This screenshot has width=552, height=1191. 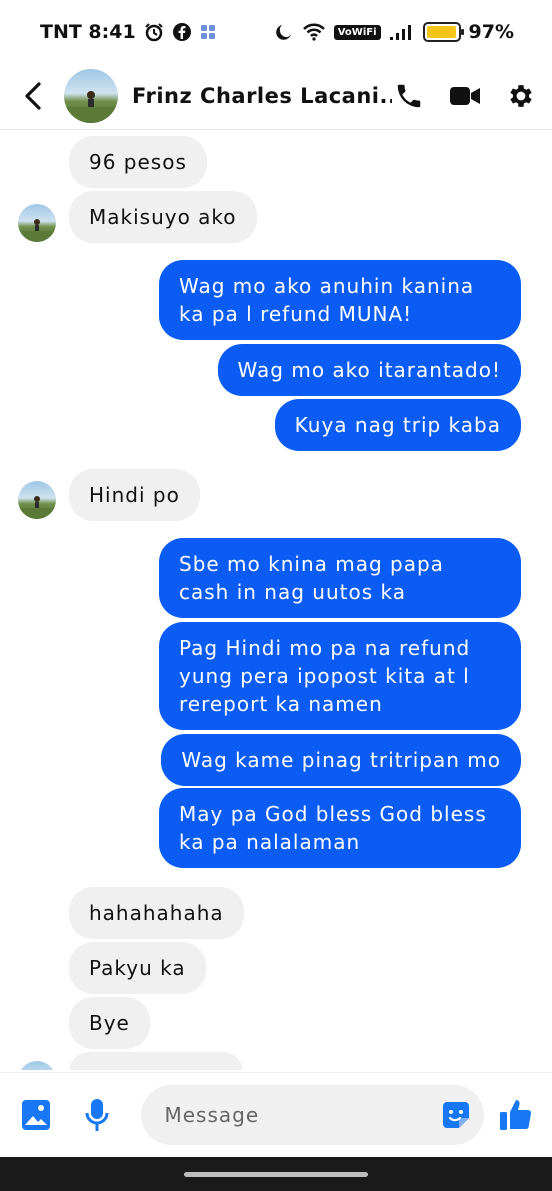 What do you see at coordinates (397, 425) in the screenshot?
I see `message-outgoing: Kuya nag trip kaba` at bounding box center [397, 425].